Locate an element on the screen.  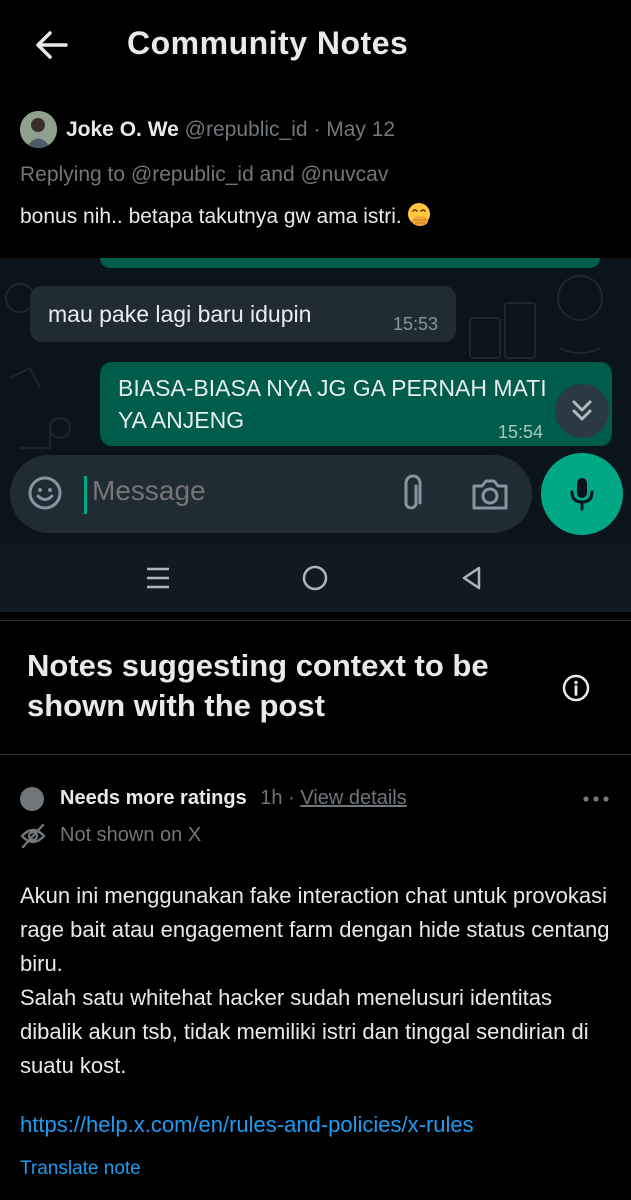
eye-slash-icon is located at coordinates (33, 836).